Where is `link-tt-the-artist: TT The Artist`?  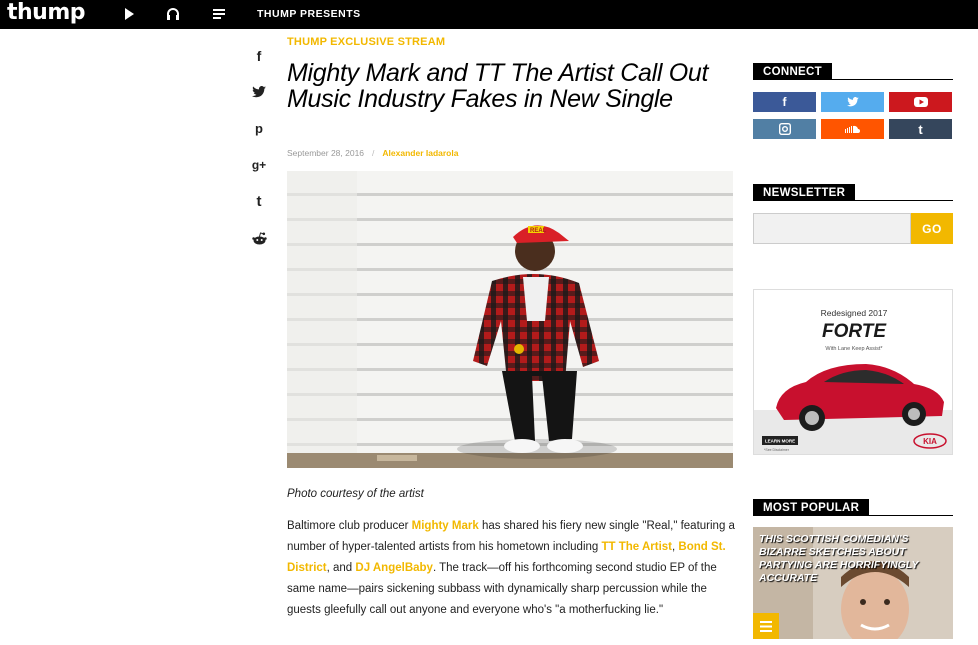 link-tt-the-artist: TT The Artist is located at coordinates (637, 547).